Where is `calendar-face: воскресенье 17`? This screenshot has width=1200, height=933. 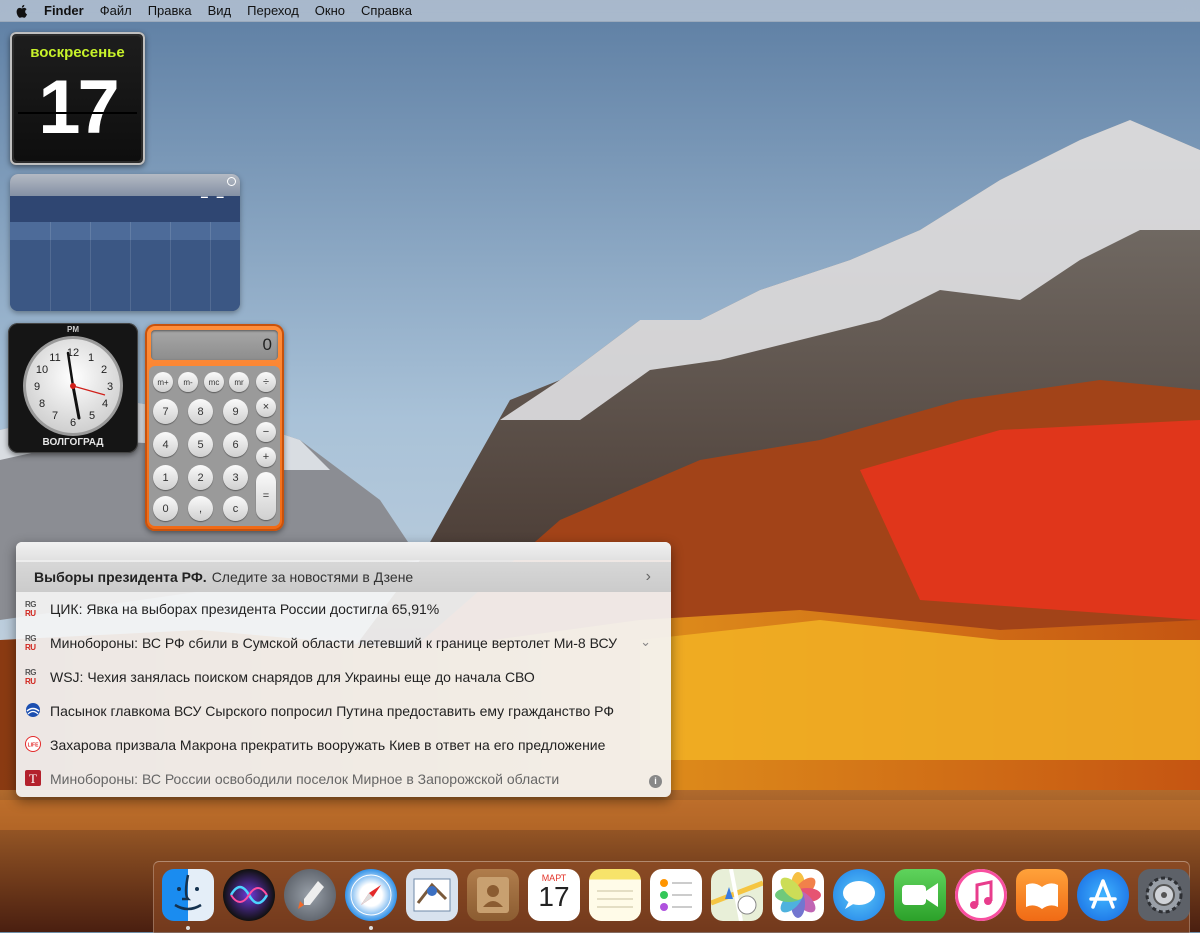 calendar-face: воскресенье 17 is located at coordinates (77, 98).